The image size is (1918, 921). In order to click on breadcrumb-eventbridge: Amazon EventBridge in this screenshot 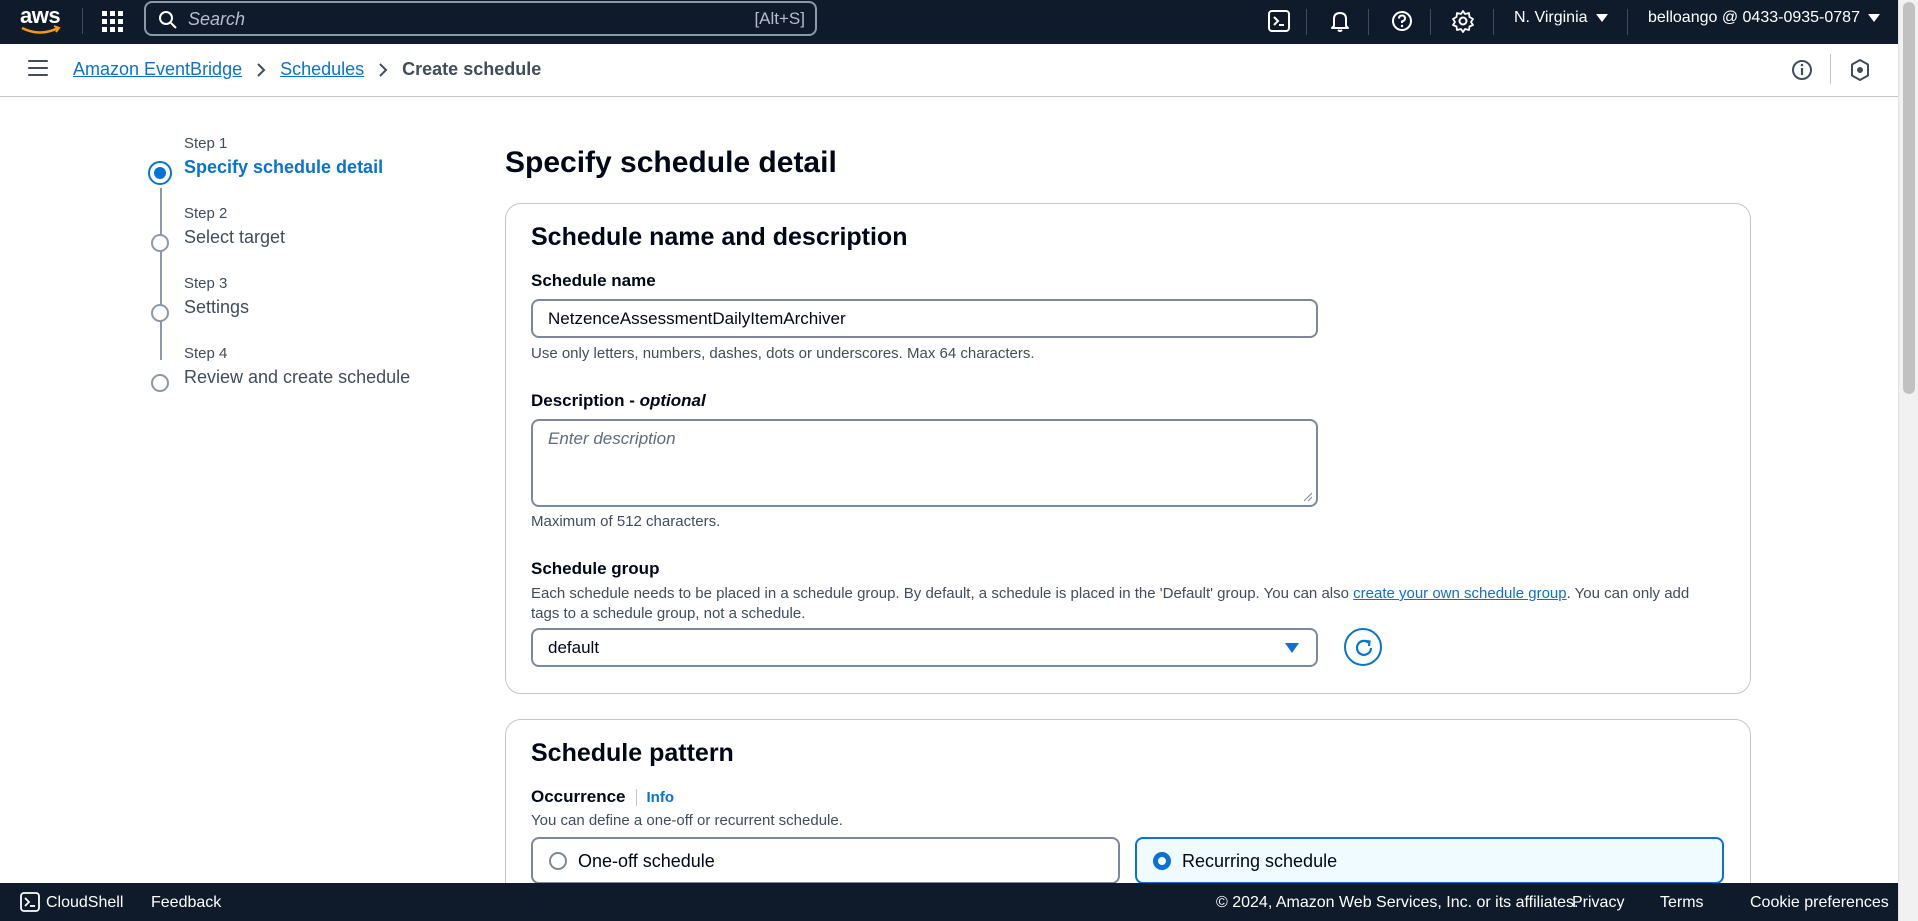, I will do `click(157, 69)`.